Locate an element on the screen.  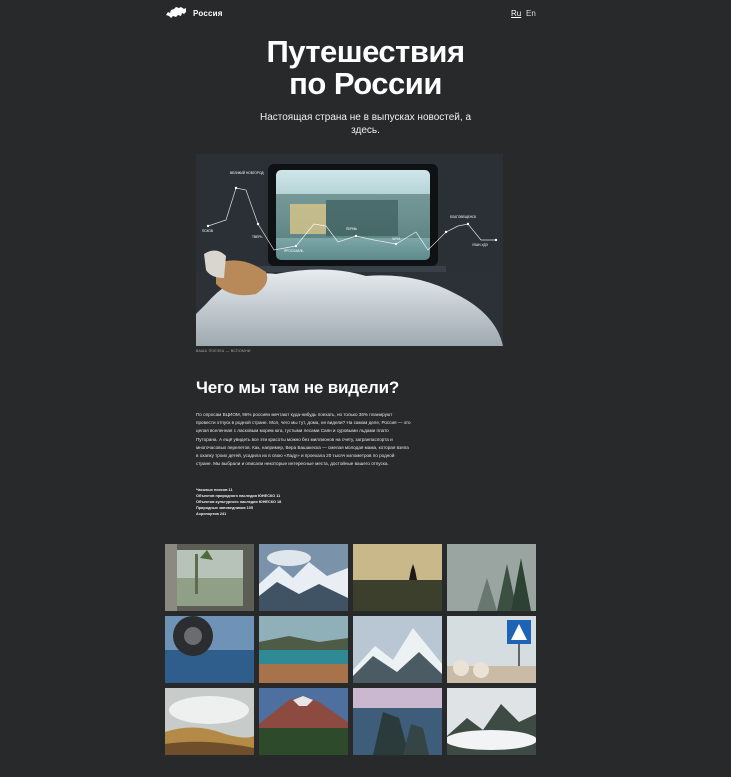
gallery-tile-hot-springs is located at coordinates (209, 721).